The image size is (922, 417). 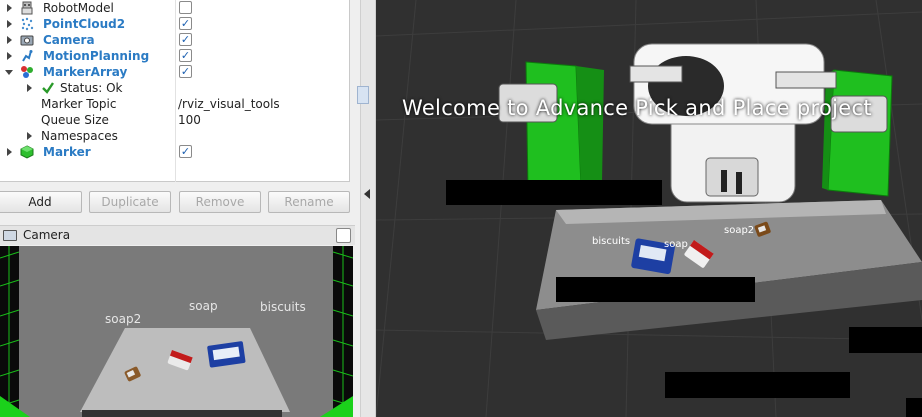 What do you see at coordinates (75, 120) in the screenshot?
I see `property-label: Queue Size` at bounding box center [75, 120].